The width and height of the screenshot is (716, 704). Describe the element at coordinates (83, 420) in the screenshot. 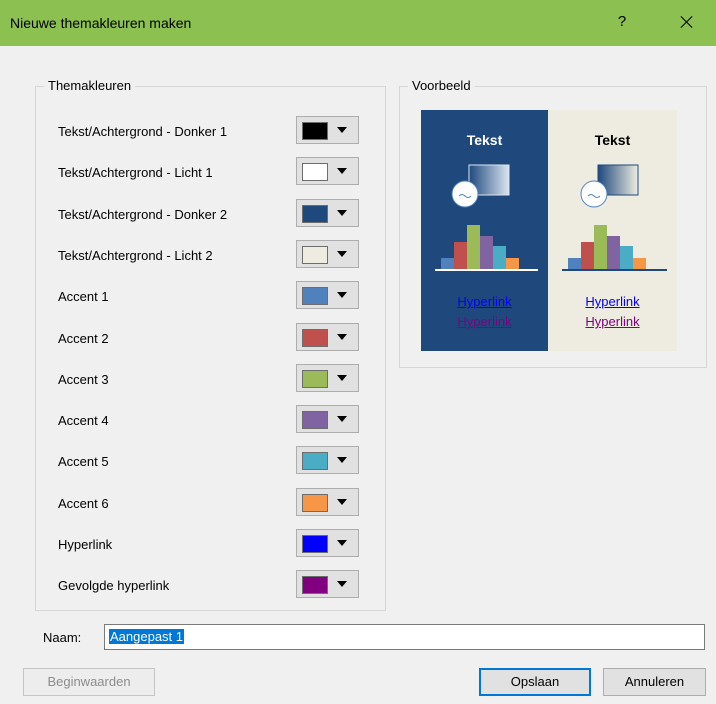

I see `theme-color-label: Accent 4` at that location.